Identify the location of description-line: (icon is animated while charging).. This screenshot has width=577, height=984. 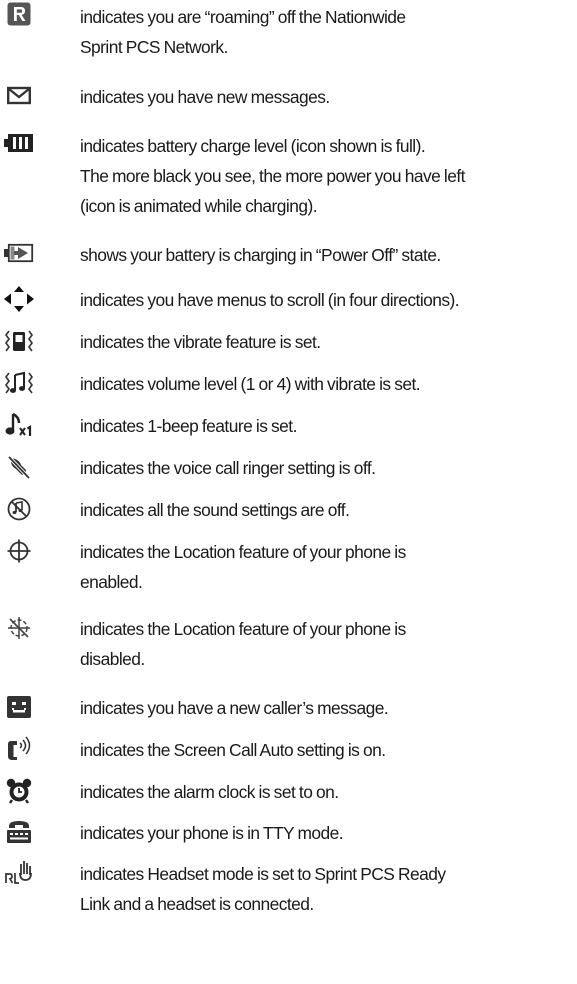
(199, 206).